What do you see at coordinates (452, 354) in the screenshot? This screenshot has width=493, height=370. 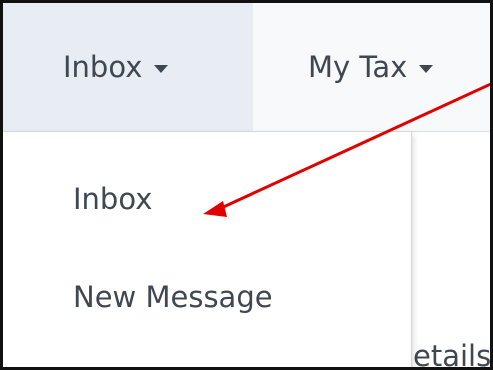 I see `background-details-text: etails` at bounding box center [452, 354].